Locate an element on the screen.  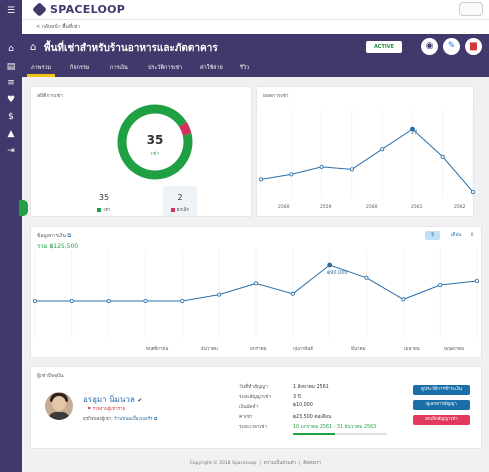
edit-button: ✎ is located at coordinates (451, 46).